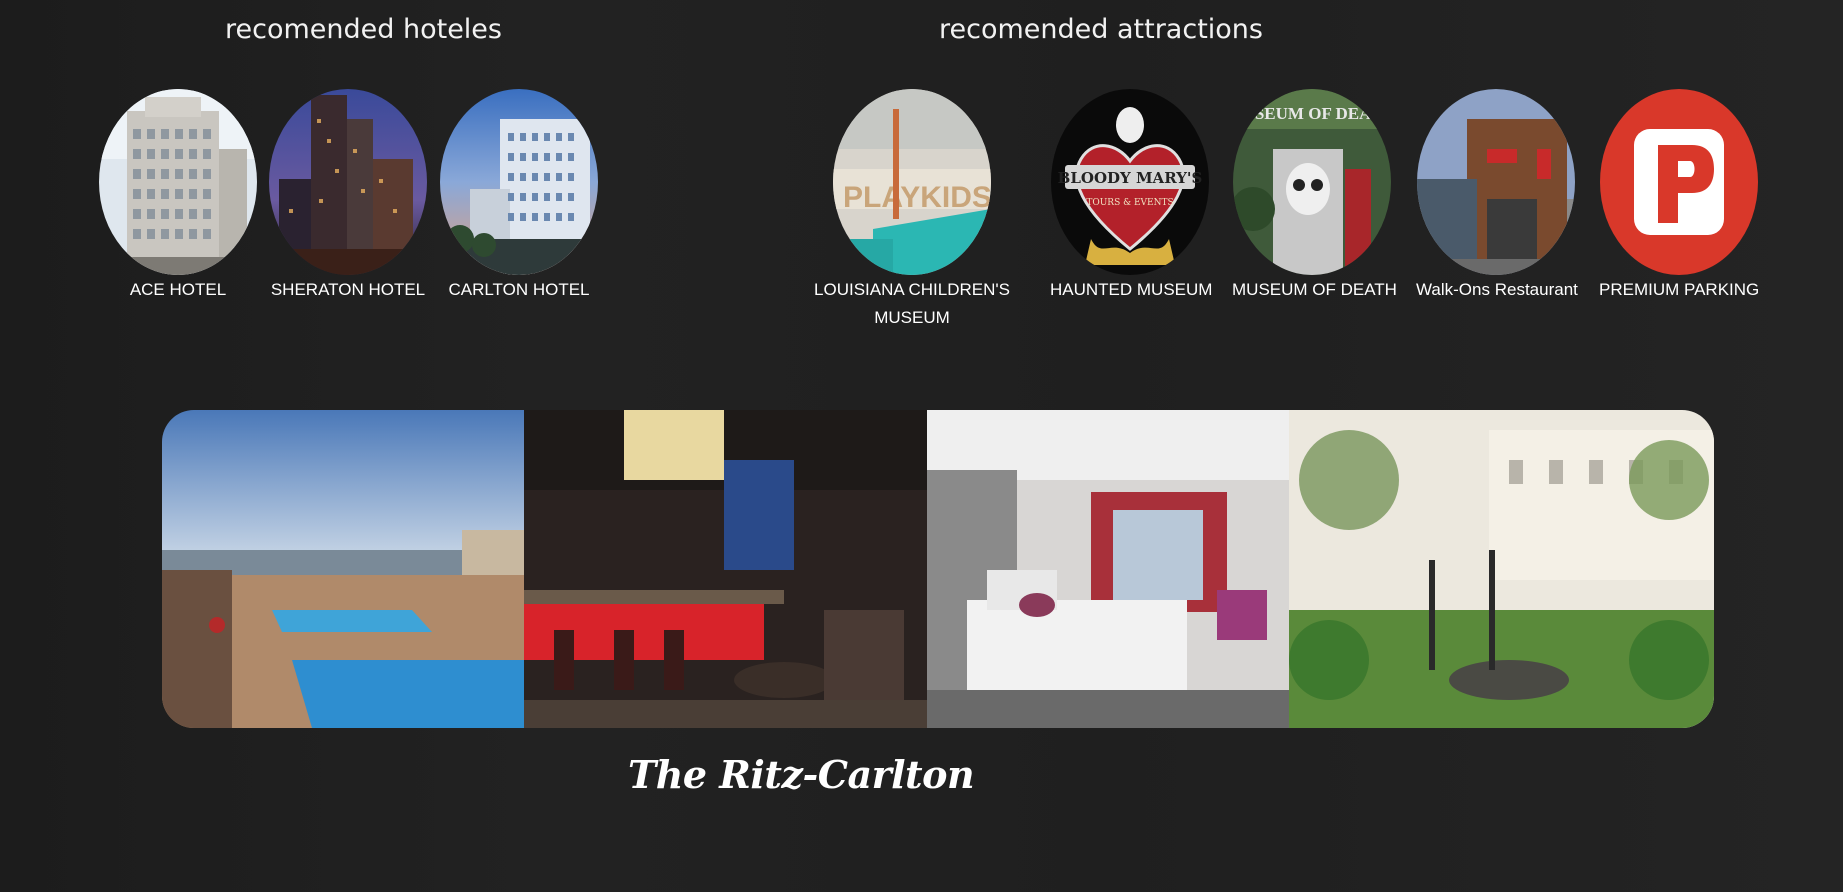 The width and height of the screenshot is (1843, 892). Describe the element at coordinates (1129, 203) in the screenshot. I see `svg-text: TOURS & EVENTS` at that location.